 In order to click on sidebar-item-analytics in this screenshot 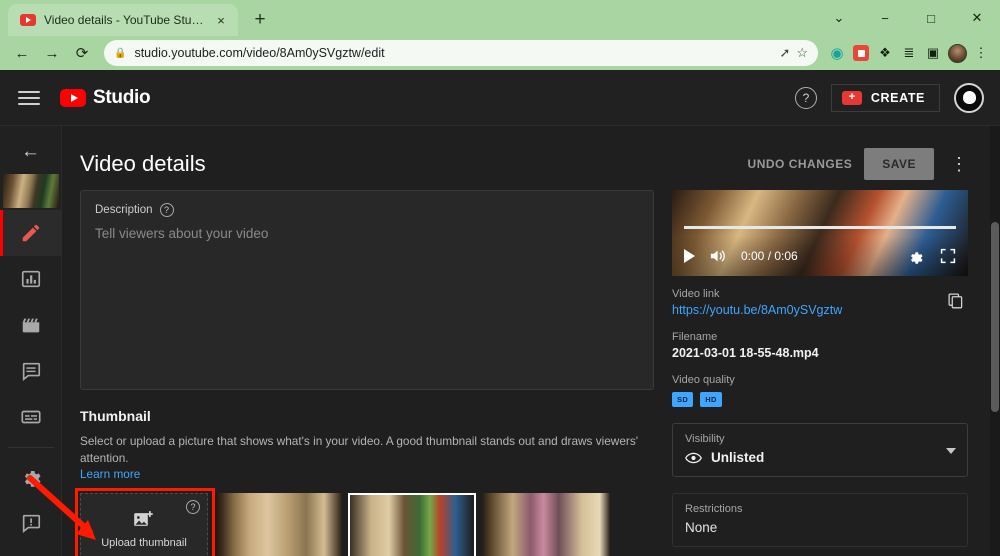, I will do `click(31, 279)`.